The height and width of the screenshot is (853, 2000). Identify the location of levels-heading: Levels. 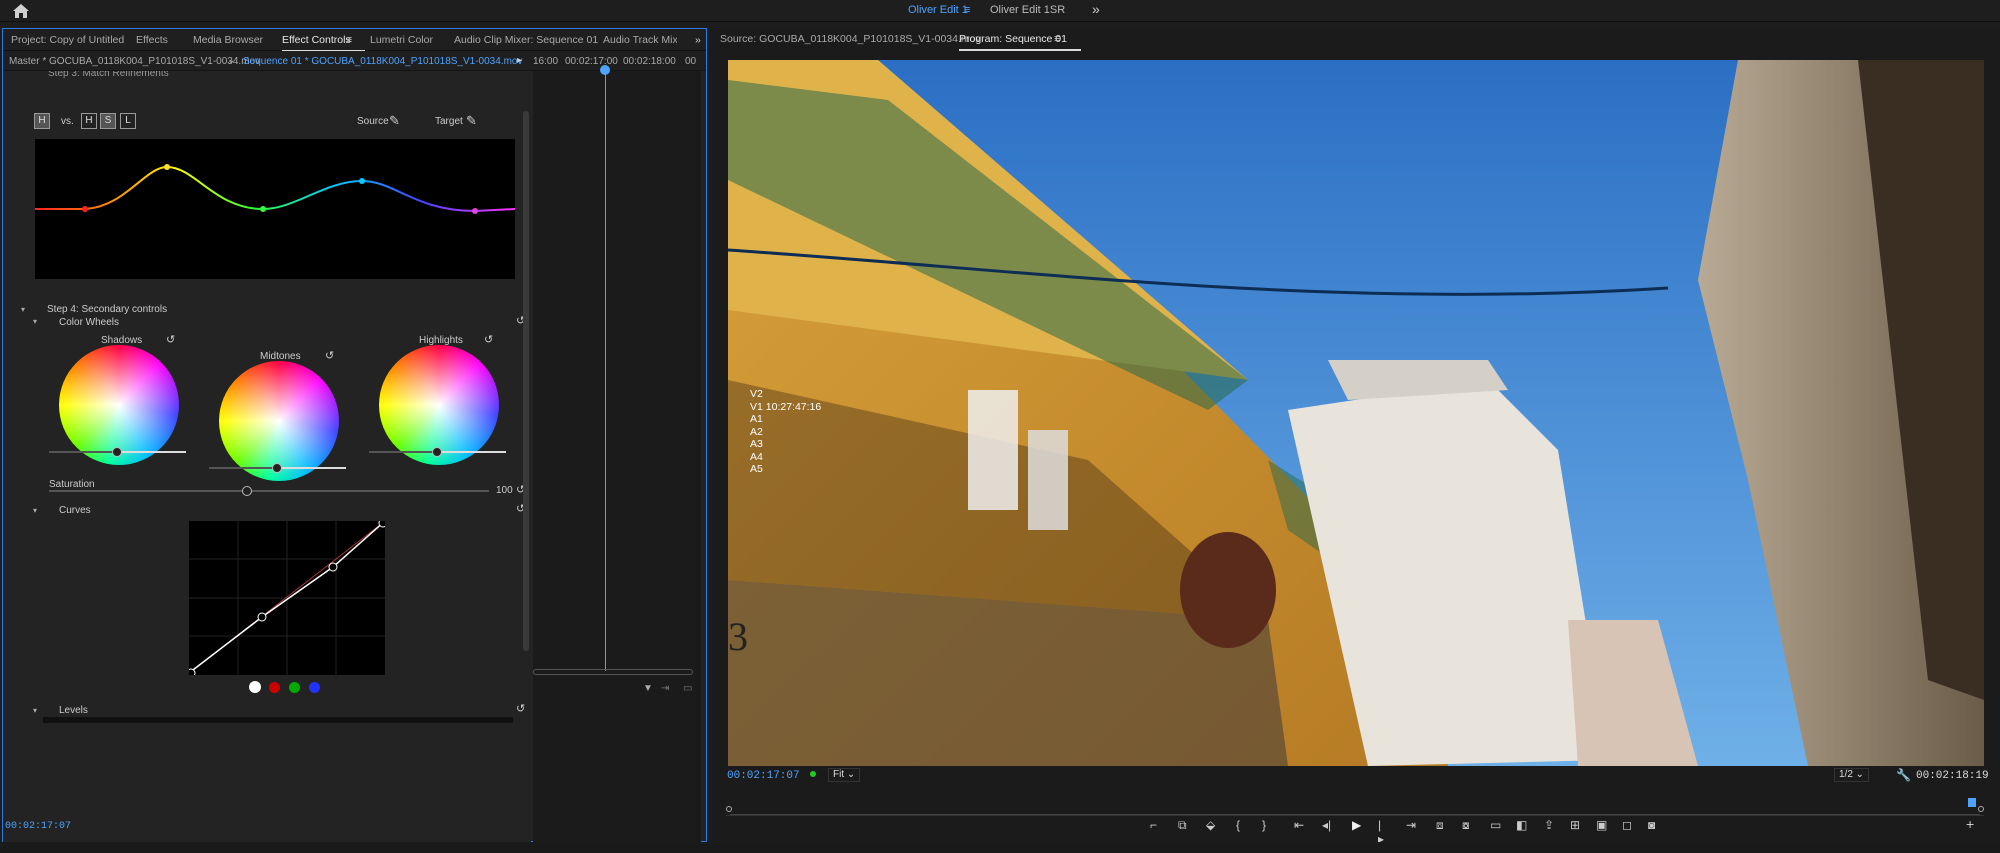
(73, 710).